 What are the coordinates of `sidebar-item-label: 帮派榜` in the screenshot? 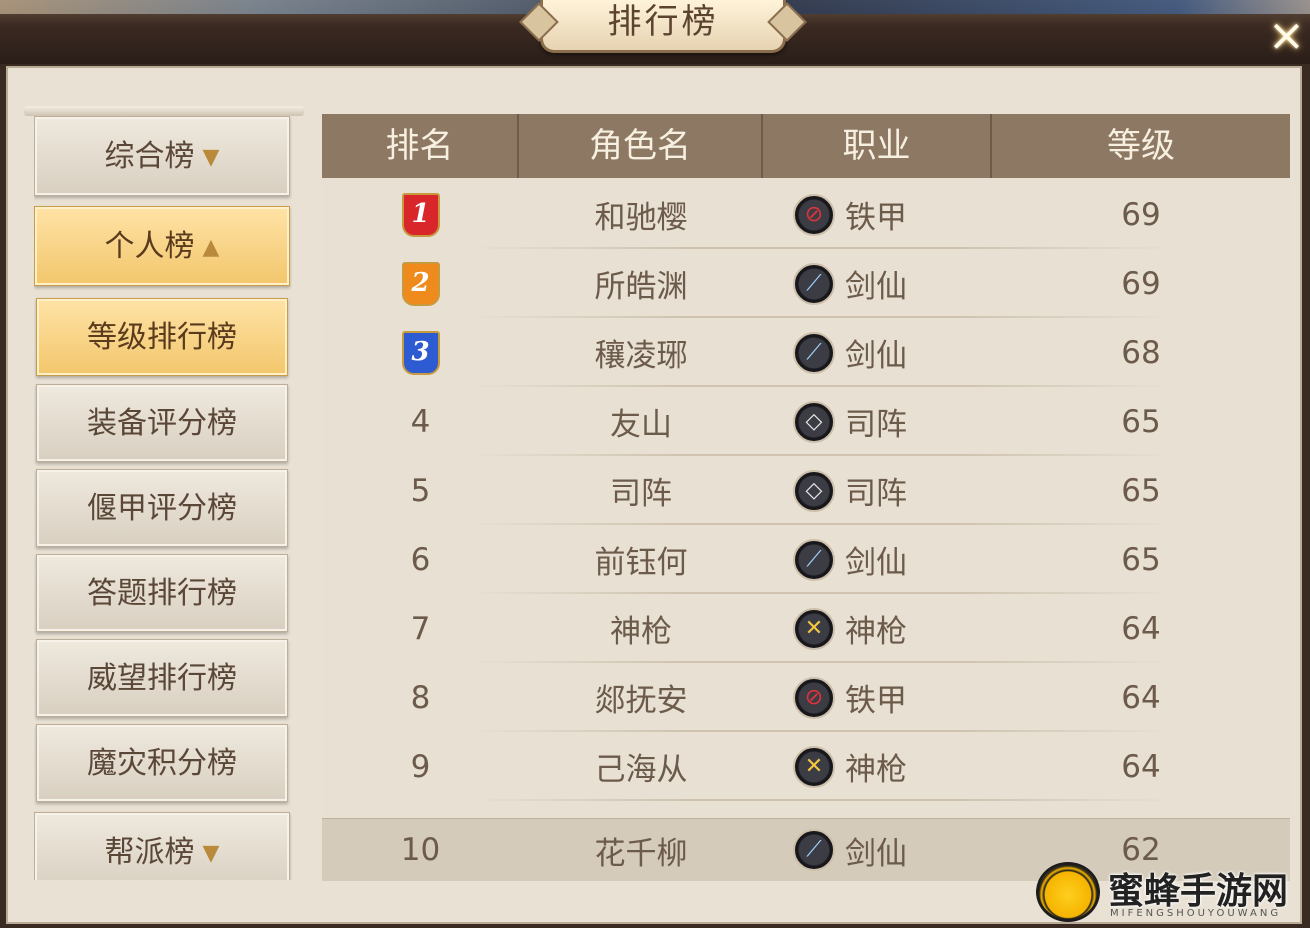 It's located at (149, 852).